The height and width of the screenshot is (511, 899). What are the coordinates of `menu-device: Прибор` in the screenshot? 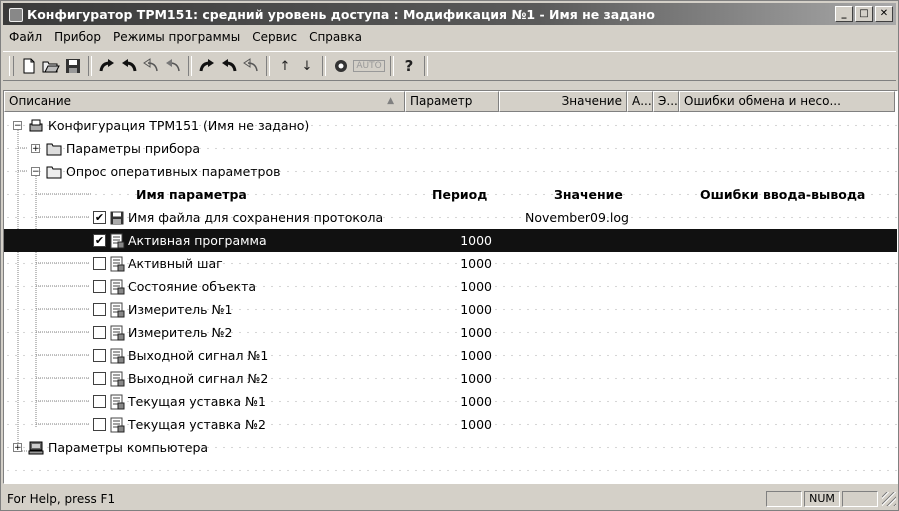 It's located at (77, 37).